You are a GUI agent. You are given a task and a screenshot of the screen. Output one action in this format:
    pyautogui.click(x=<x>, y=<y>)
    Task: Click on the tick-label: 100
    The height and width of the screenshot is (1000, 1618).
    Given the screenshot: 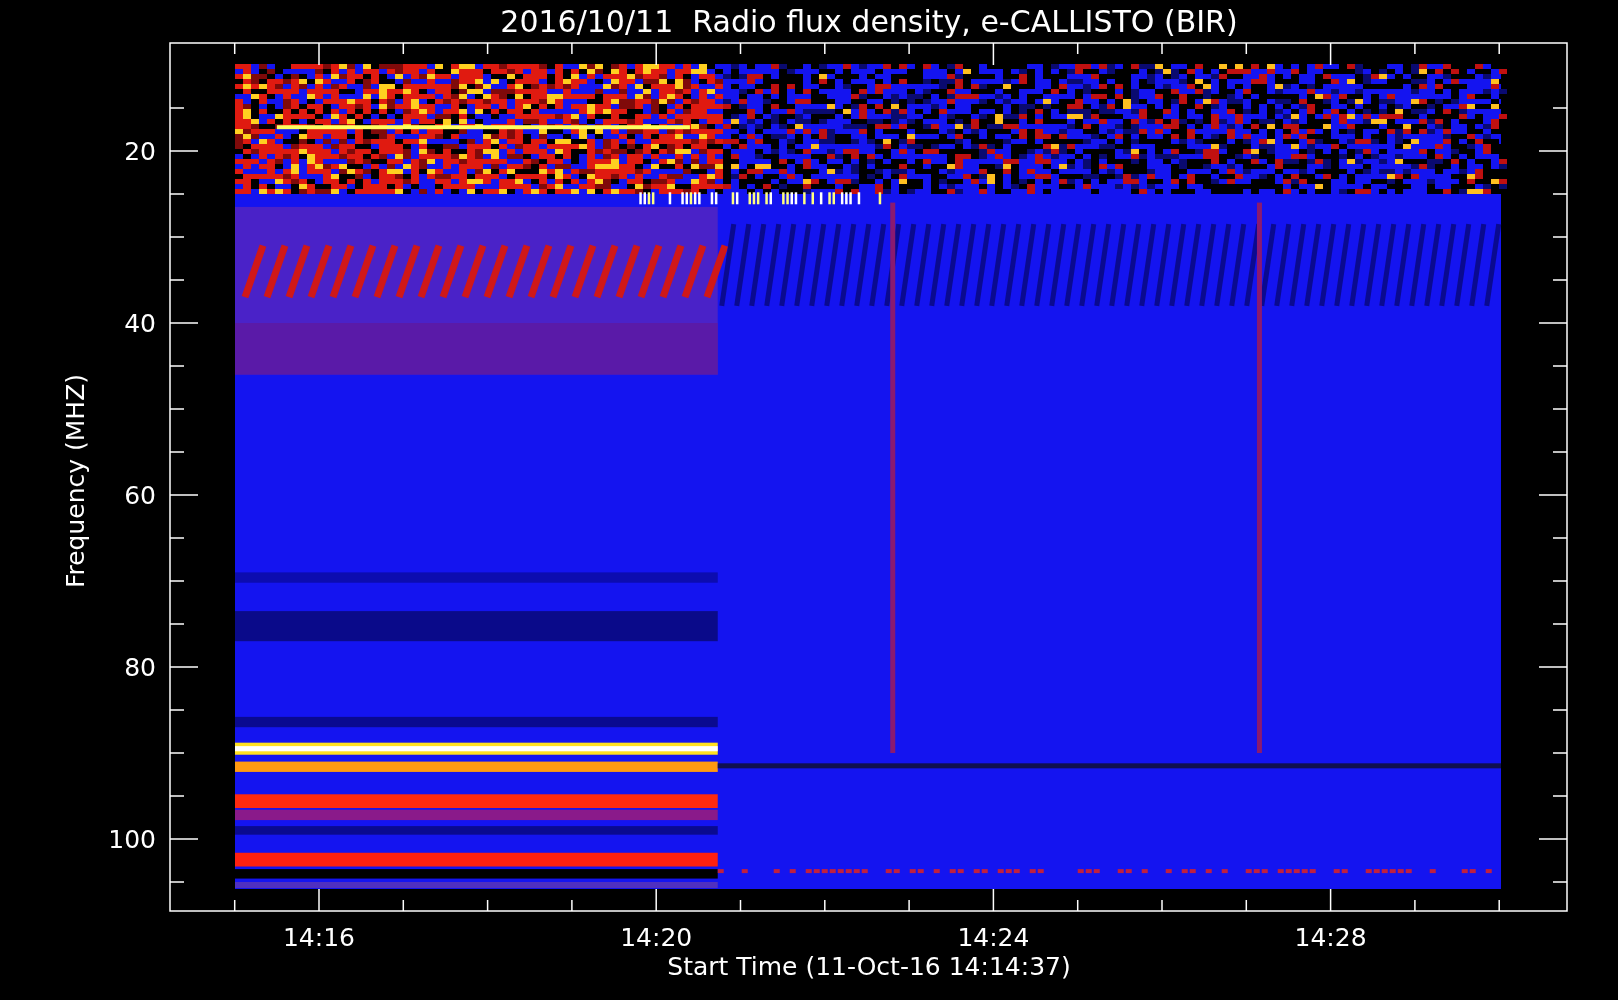 What is the action you would take?
    pyautogui.click(x=132, y=839)
    